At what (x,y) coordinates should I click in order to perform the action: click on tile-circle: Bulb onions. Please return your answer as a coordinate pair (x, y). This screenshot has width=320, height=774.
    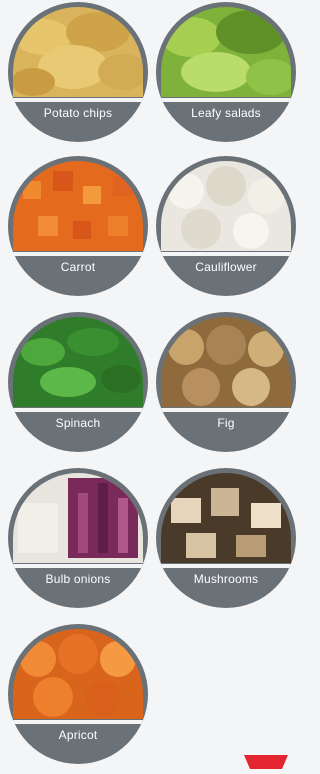
    Looking at the image, I should click on (78, 538).